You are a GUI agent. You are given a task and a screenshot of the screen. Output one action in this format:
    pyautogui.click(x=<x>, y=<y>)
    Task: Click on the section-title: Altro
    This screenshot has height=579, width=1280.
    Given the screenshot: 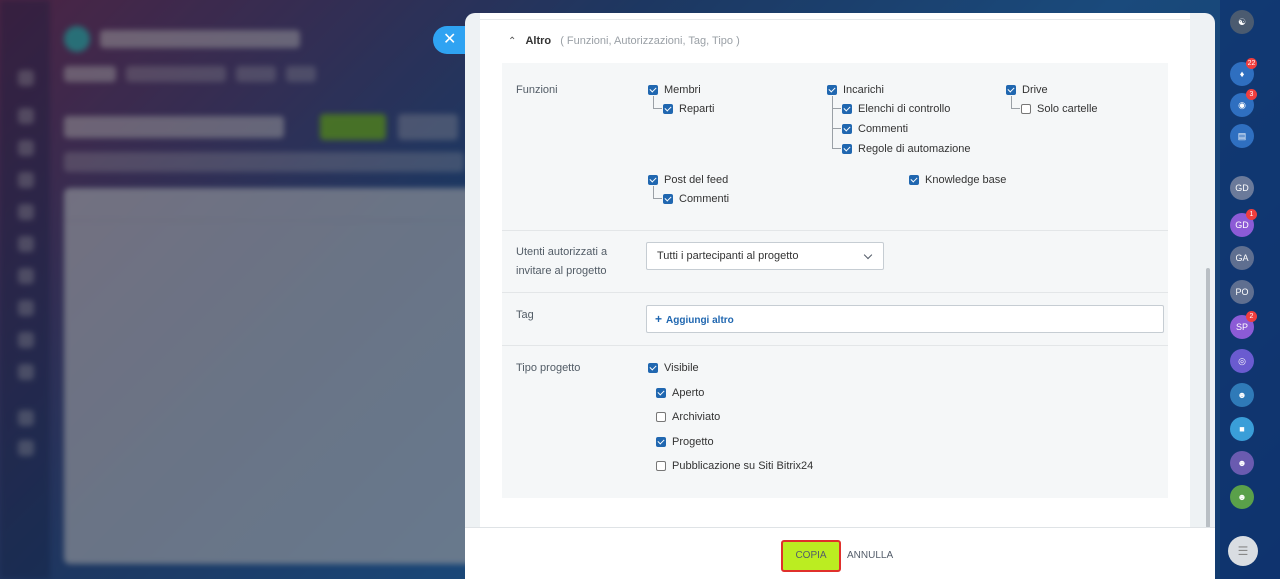 What is the action you would take?
    pyautogui.click(x=538, y=41)
    